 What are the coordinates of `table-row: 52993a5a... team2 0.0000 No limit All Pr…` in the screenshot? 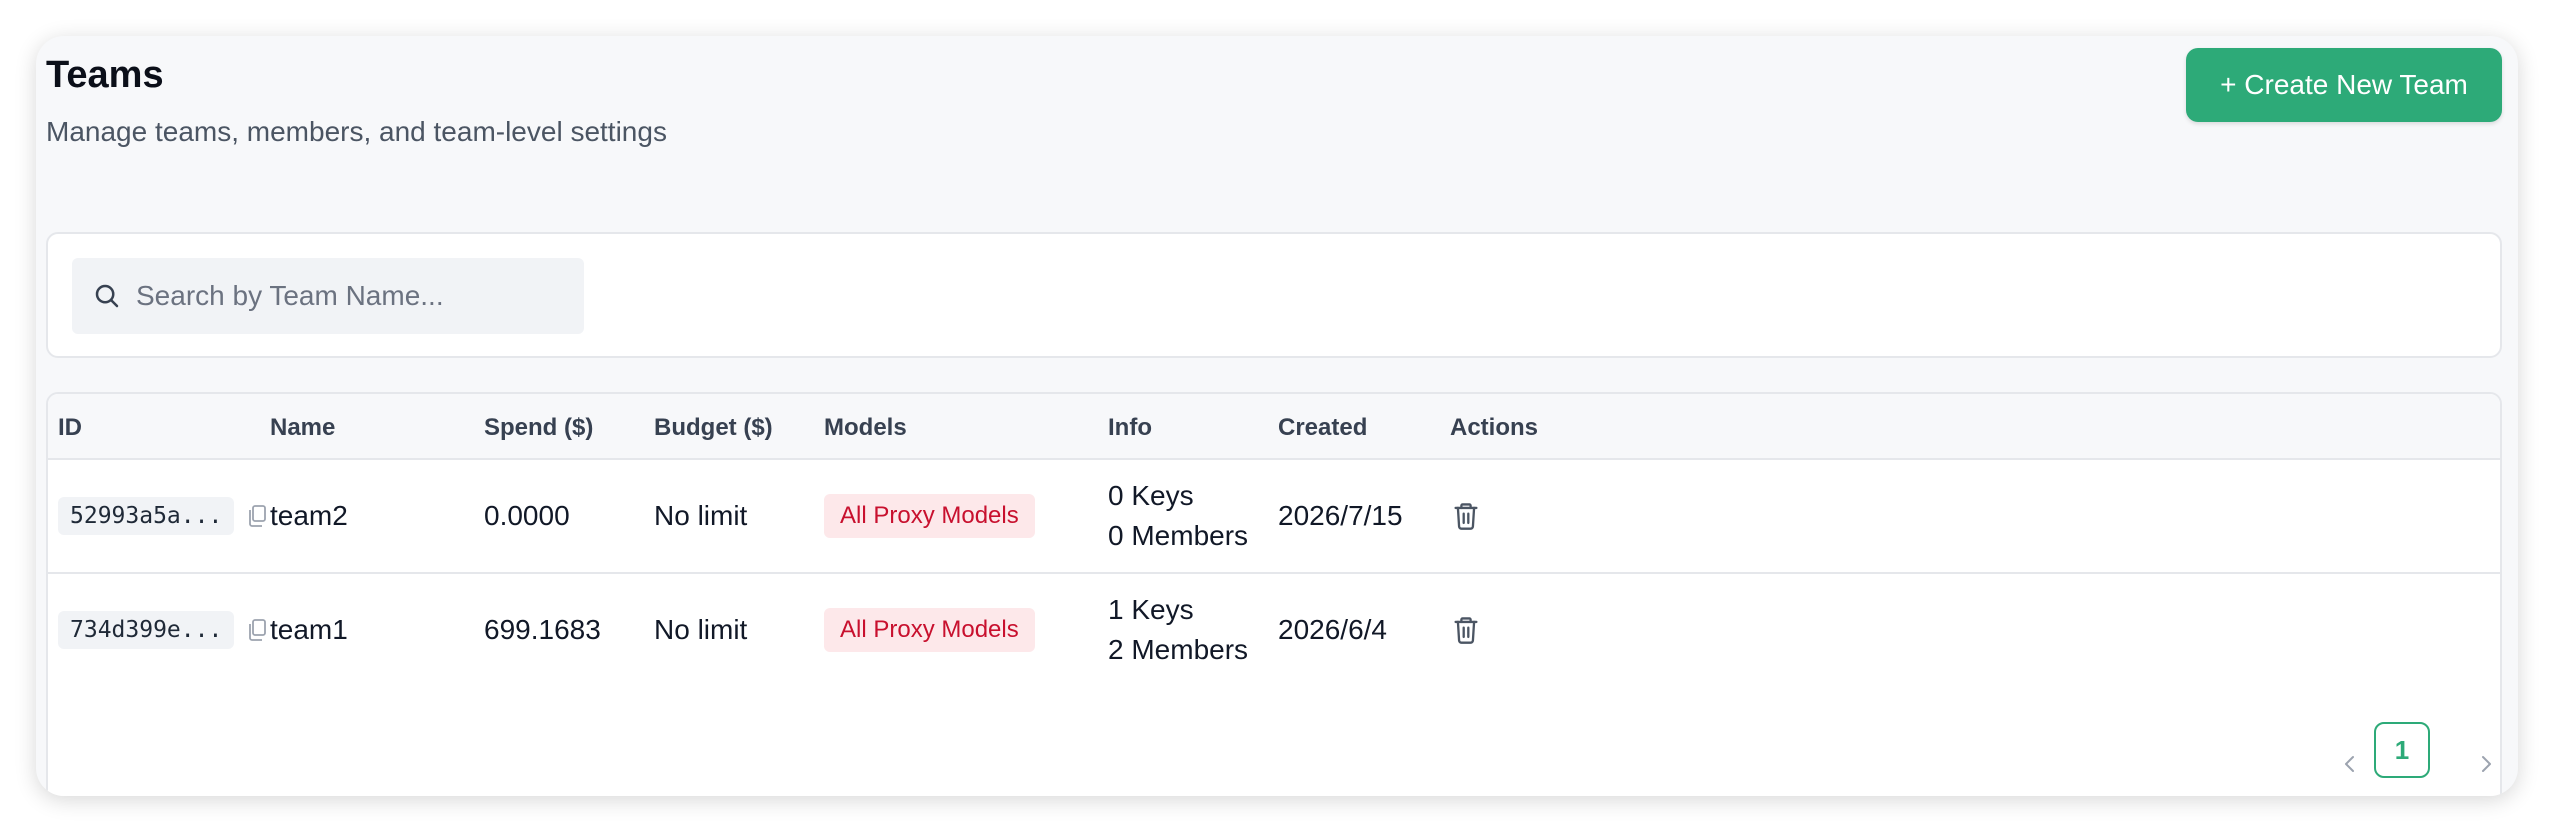 It's located at (1274, 517).